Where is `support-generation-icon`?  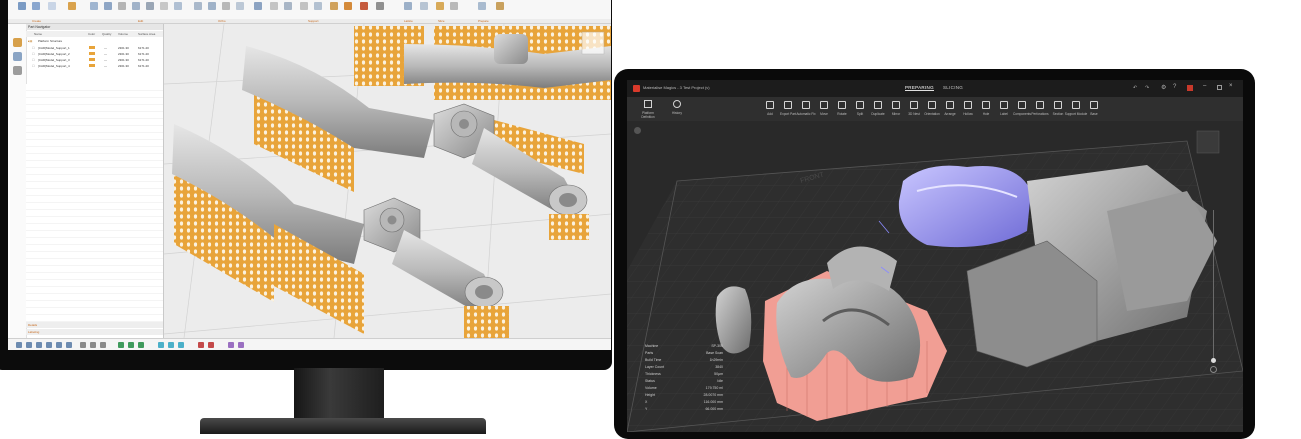
support-generation-icon is located at coordinates (408, 6).